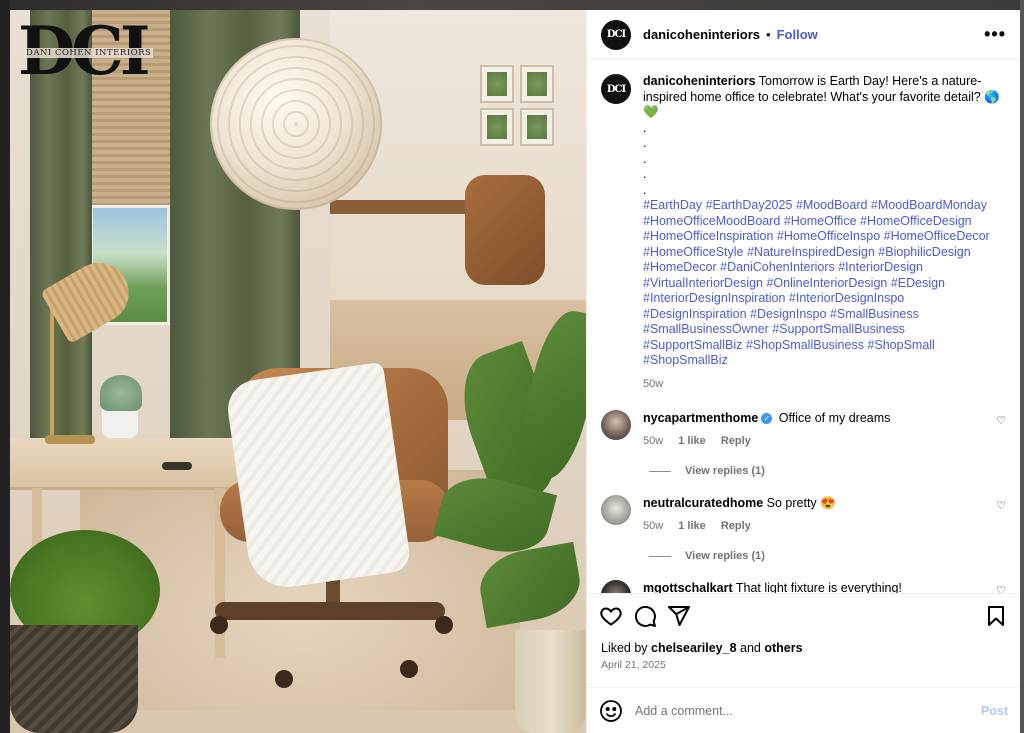 The width and height of the screenshot is (1024, 733). What do you see at coordinates (783, 648) in the screenshot?
I see `likes-others-link: others` at bounding box center [783, 648].